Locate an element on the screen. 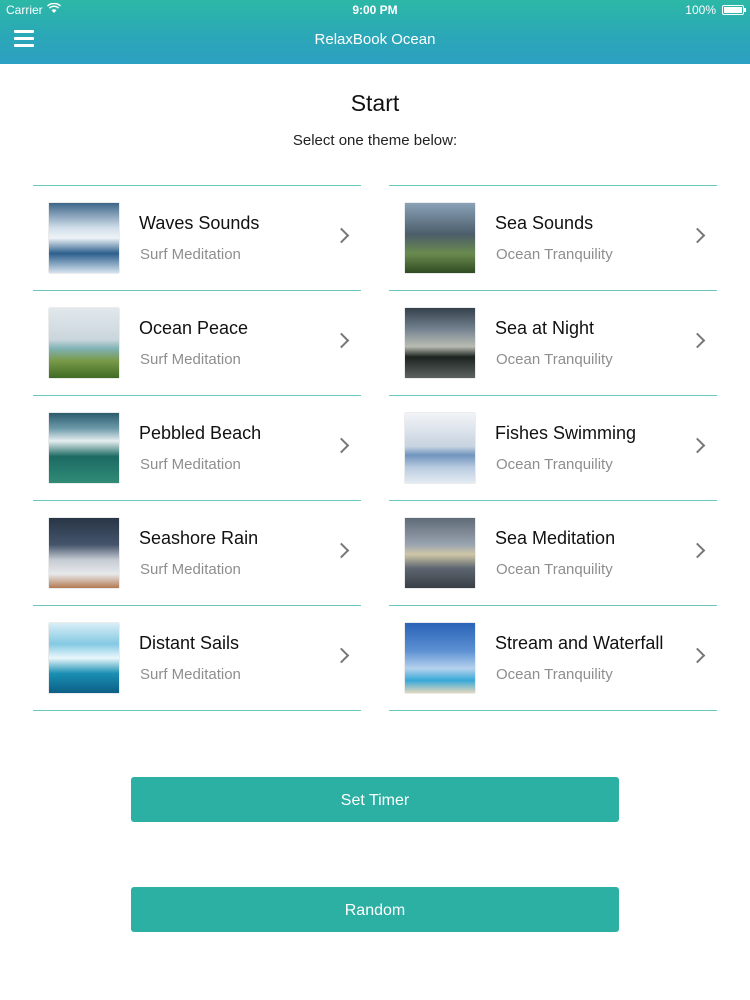 The height and width of the screenshot is (1000, 750). theme-title: Fishes Swimming is located at coordinates (566, 433).